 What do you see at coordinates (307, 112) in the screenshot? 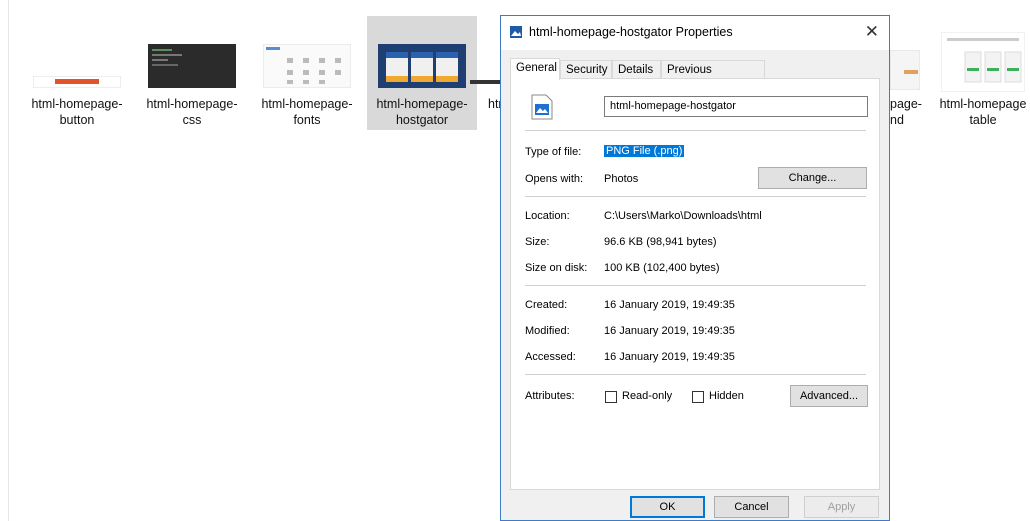
I see `file-name: html-homepage-fonts` at bounding box center [307, 112].